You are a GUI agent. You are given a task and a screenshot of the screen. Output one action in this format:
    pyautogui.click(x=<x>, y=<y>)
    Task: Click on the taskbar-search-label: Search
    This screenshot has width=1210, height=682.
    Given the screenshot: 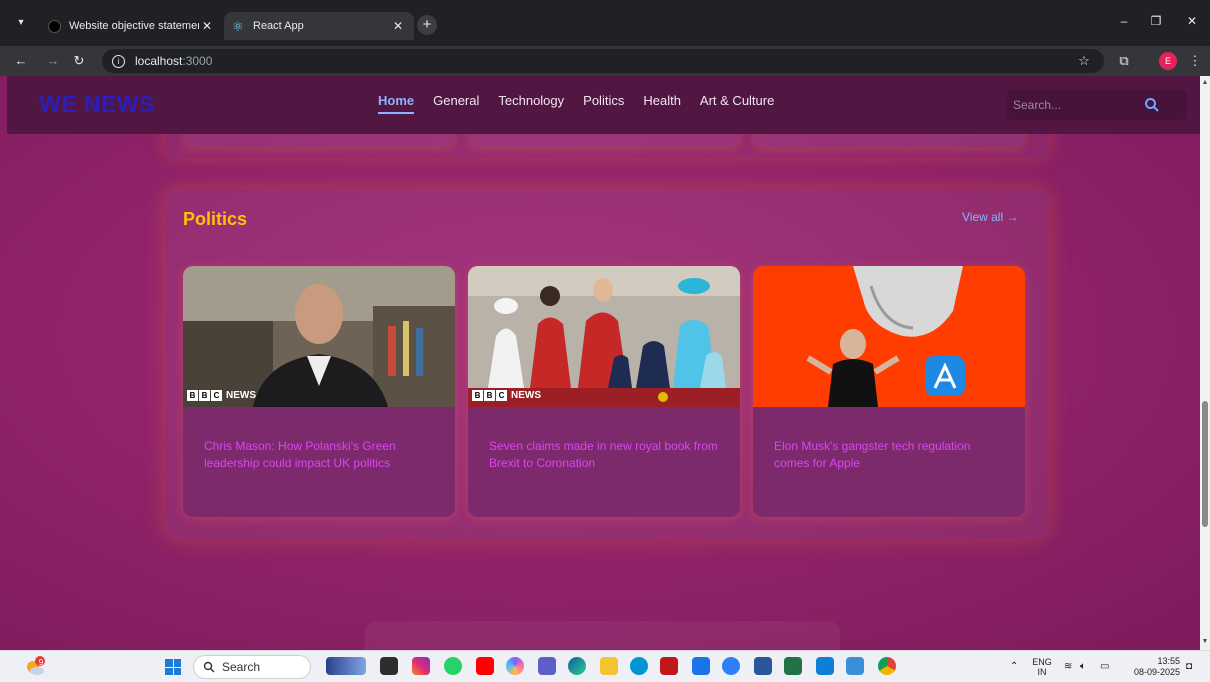 What is the action you would take?
    pyautogui.click(x=241, y=667)
    